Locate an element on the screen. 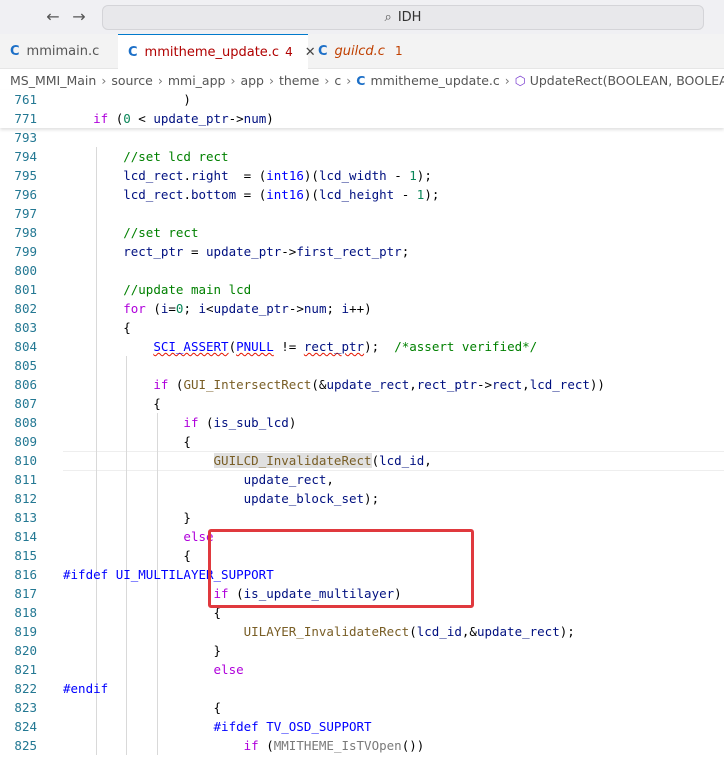  line-number: 799 is located at coordinates (18, 251).